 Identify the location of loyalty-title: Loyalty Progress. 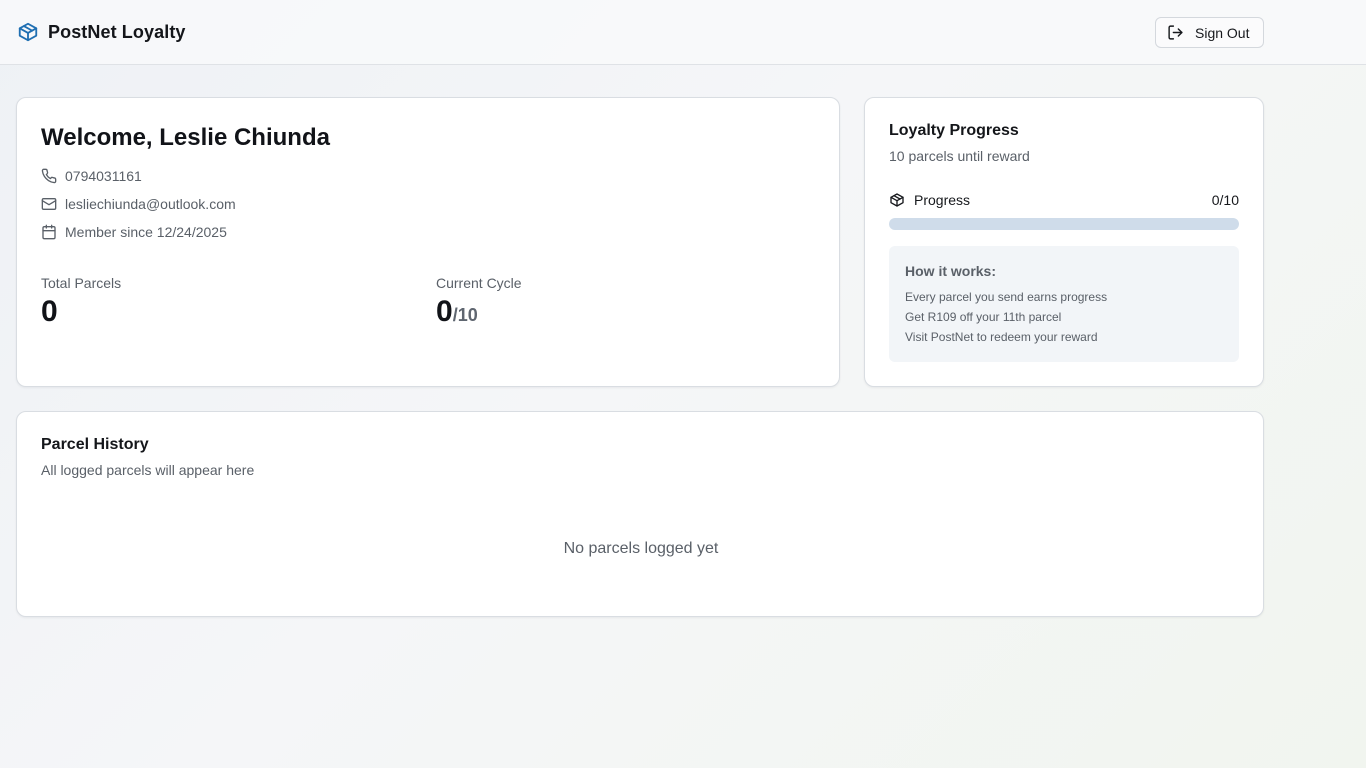
(954, 130).